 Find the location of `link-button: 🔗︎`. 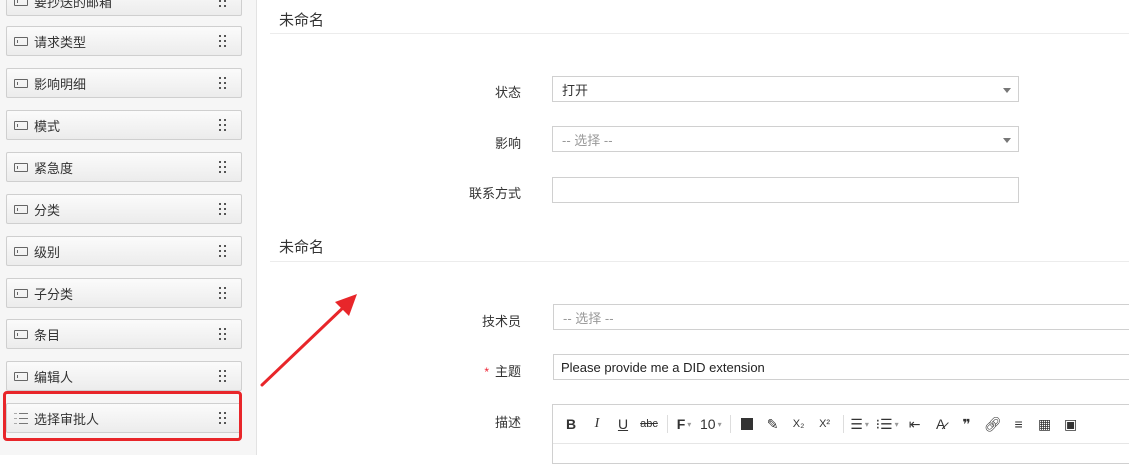

link-button: 🔗︎ is located at coordinates (993, 424).